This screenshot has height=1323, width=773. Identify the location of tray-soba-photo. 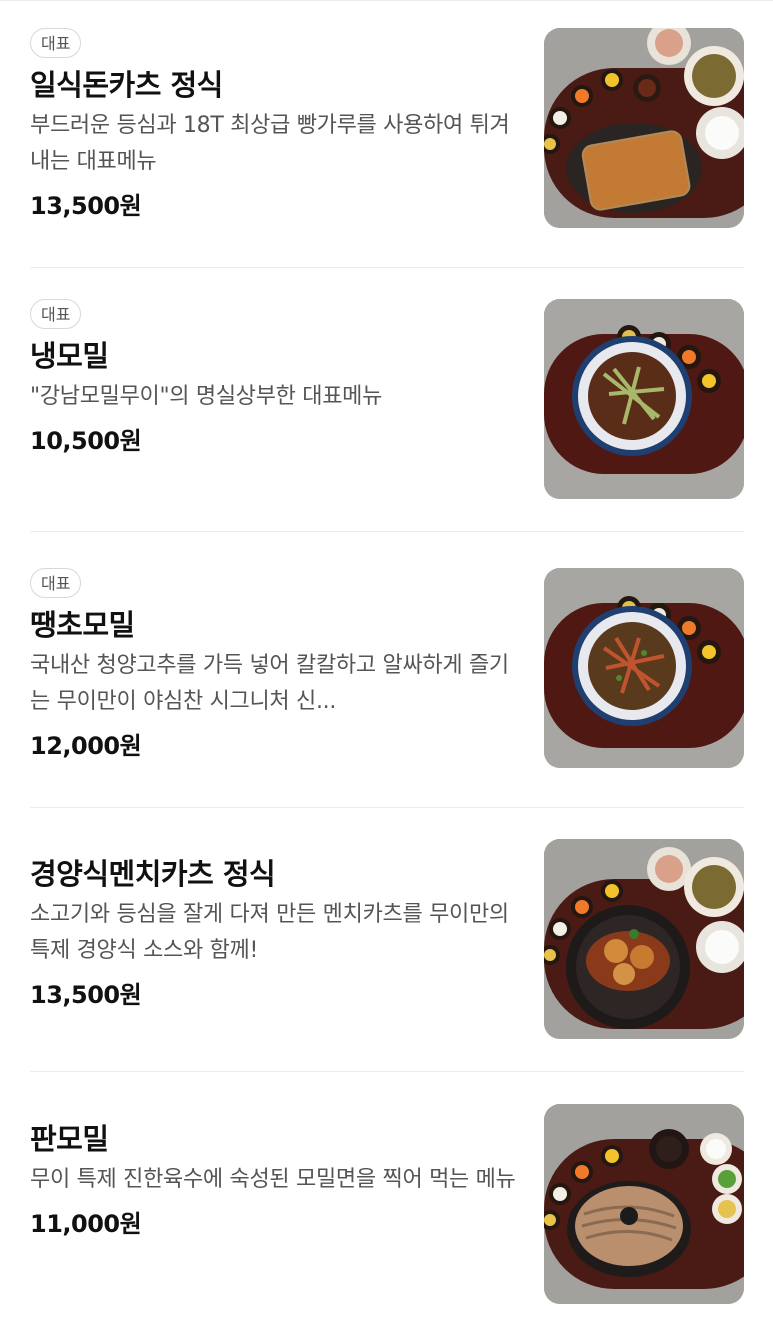
(644, 1204).